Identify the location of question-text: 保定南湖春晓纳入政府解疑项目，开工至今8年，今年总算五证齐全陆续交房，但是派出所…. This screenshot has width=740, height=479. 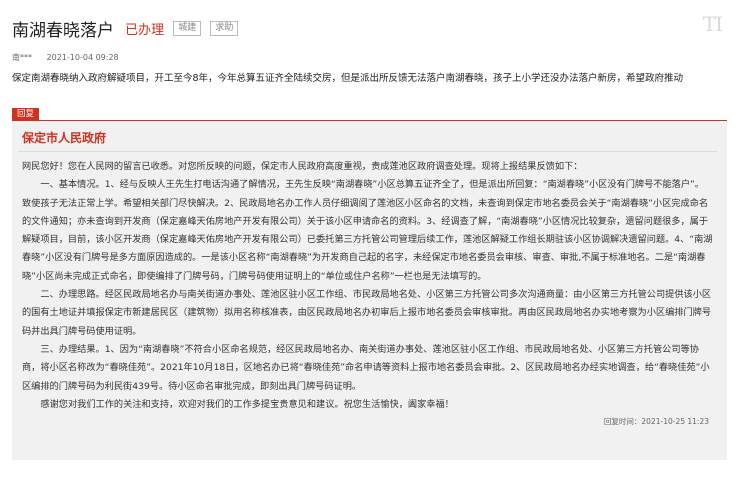
(348, 78).